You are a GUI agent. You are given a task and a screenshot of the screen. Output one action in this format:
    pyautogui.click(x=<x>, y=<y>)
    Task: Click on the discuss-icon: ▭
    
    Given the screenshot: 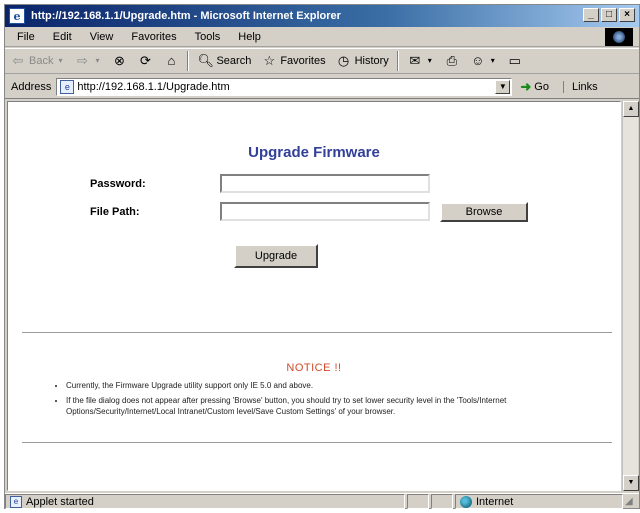 What is the action you would take?
    pyautogui.click(x=514, y=60)
    